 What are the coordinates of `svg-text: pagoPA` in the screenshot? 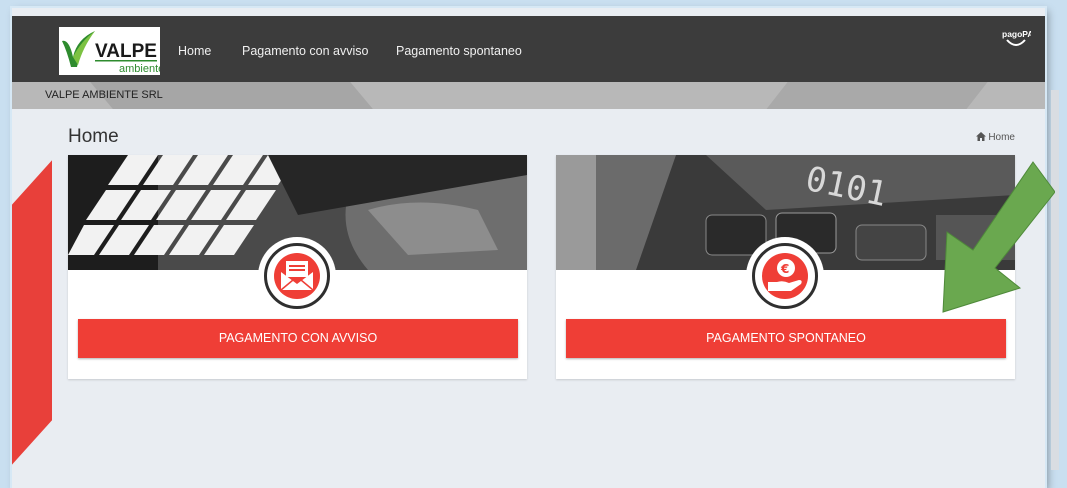 It's located at (1016, 34).